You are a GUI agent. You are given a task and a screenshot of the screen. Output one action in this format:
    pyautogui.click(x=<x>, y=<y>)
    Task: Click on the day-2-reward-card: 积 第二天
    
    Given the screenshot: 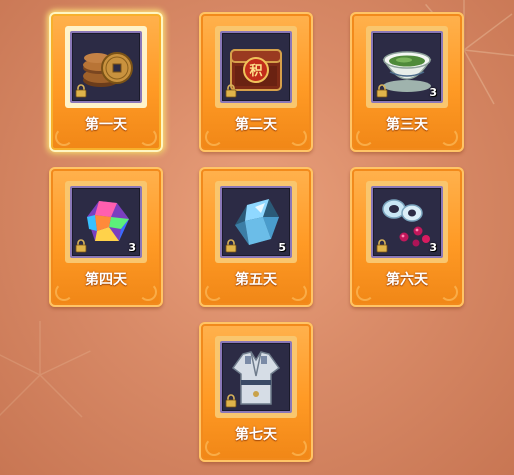 What is the action you would take?
    pyautogui.click(x=256, y=82)
    